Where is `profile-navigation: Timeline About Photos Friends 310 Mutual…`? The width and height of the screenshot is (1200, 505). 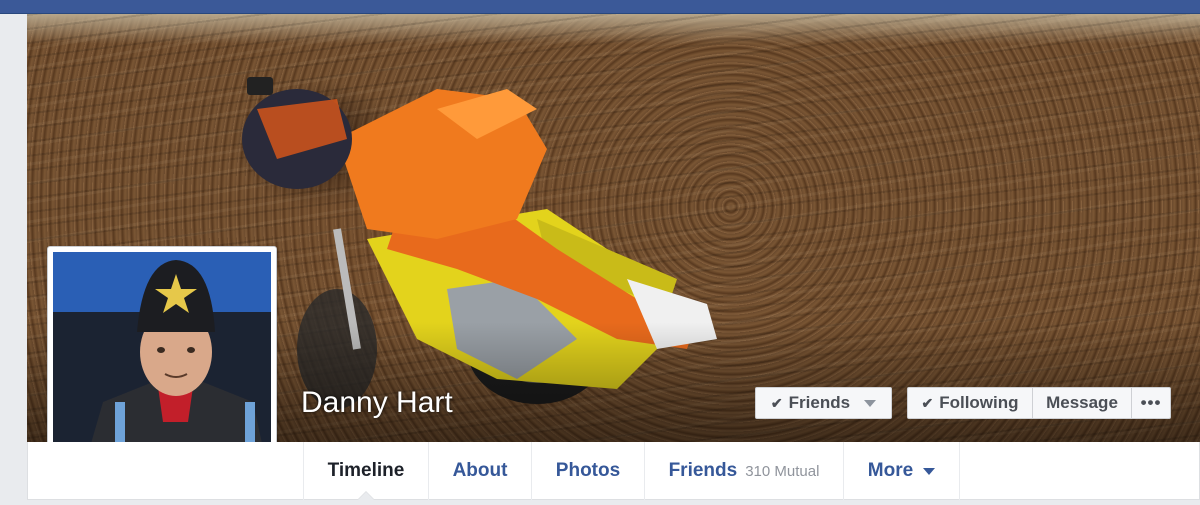 profile-navigation: Timeline About Photos Friends 310 Mutual… is located at coordinates (613, 471).